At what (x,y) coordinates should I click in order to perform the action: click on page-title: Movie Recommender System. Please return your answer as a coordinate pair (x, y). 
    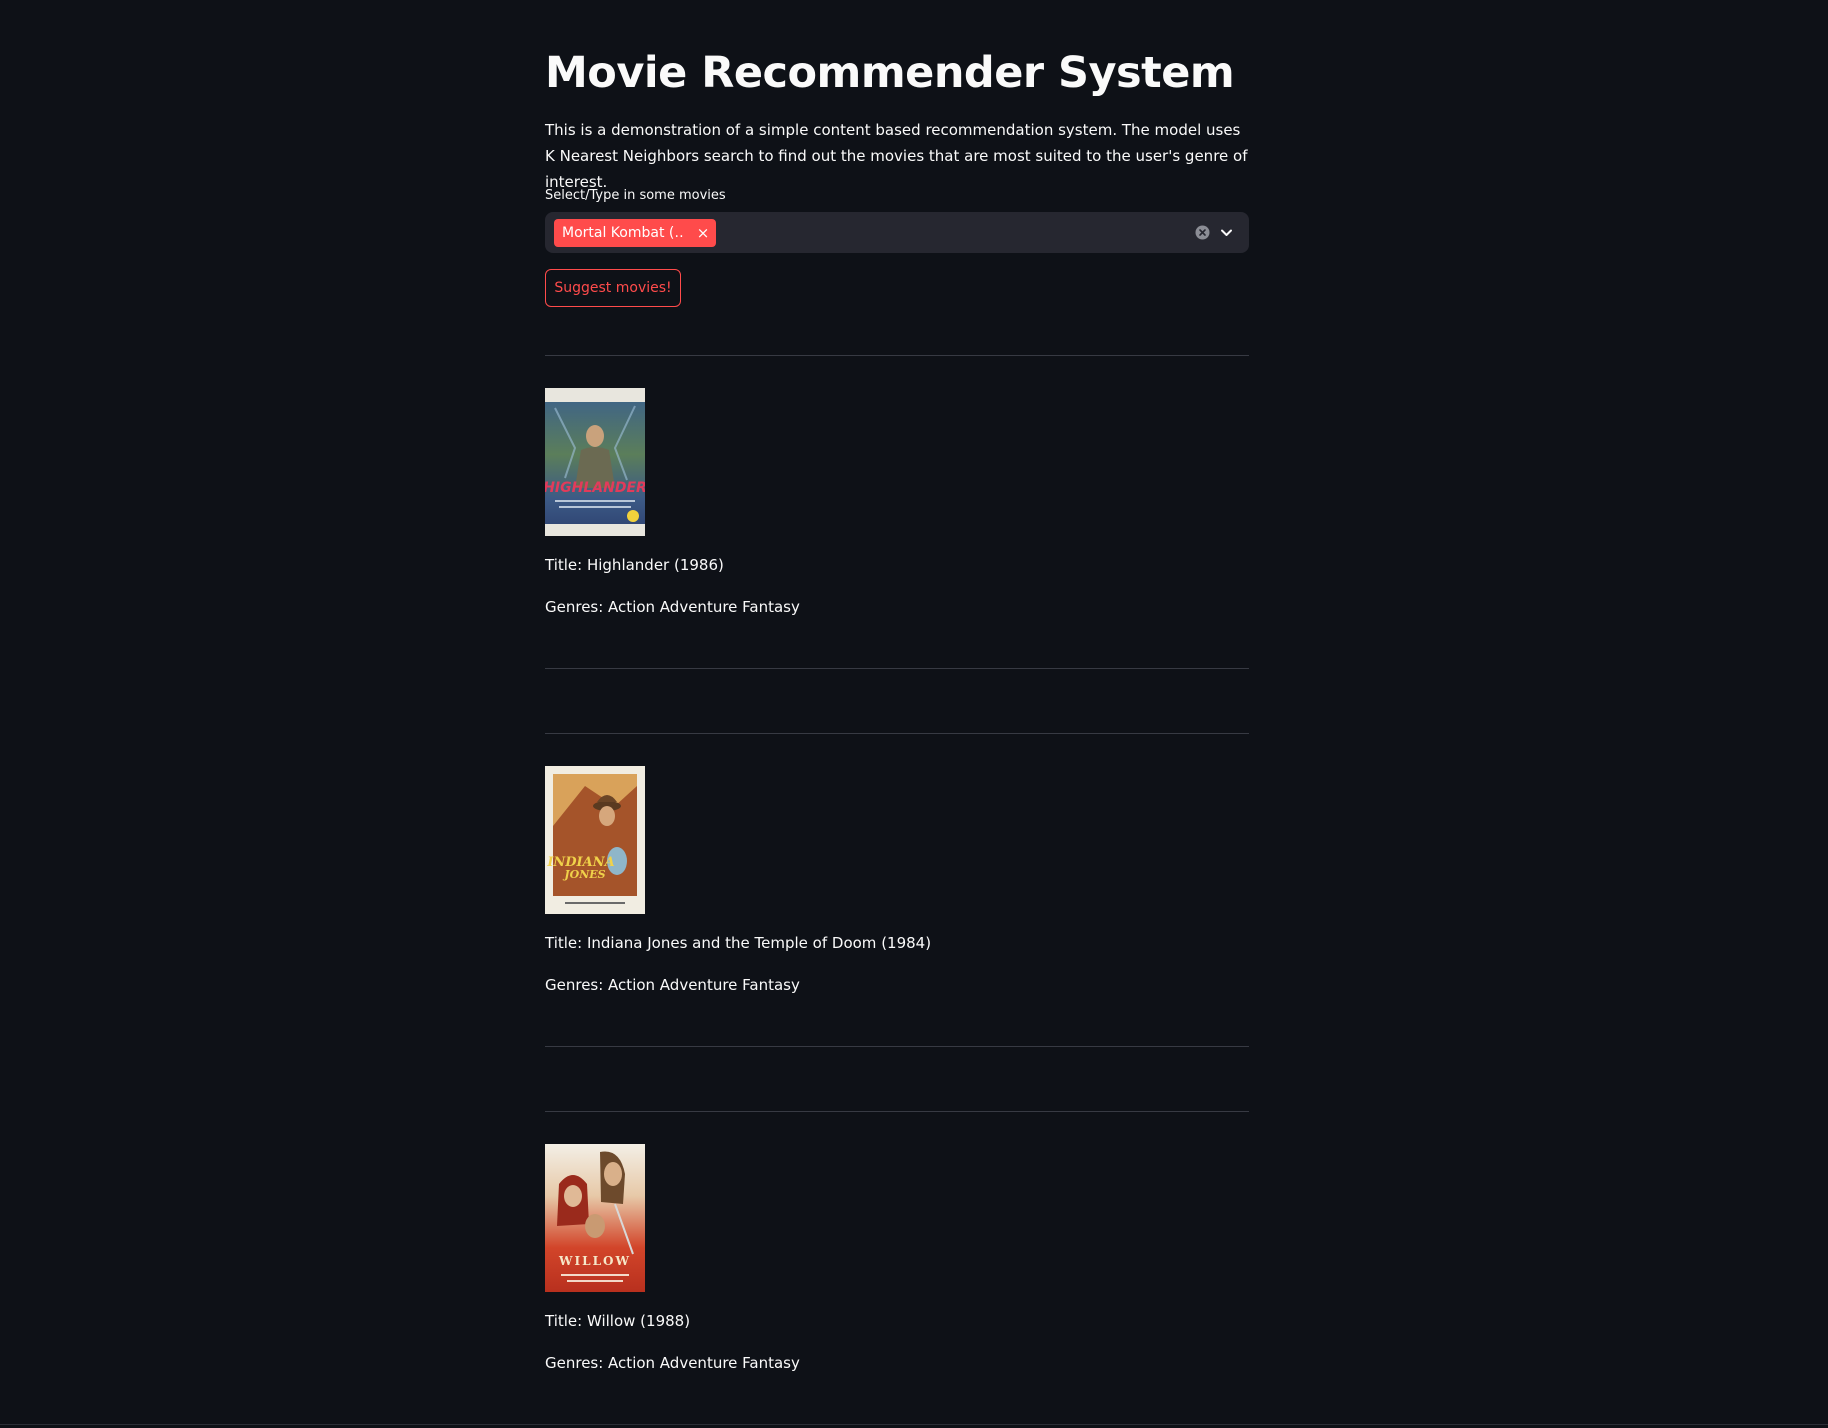
    Looking at the image, I should click on (890, 73).